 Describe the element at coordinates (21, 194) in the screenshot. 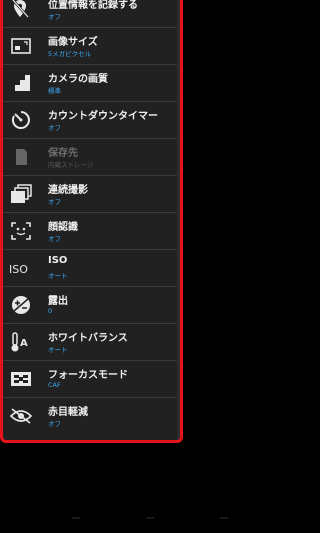

I see `burst-icon` at that location.